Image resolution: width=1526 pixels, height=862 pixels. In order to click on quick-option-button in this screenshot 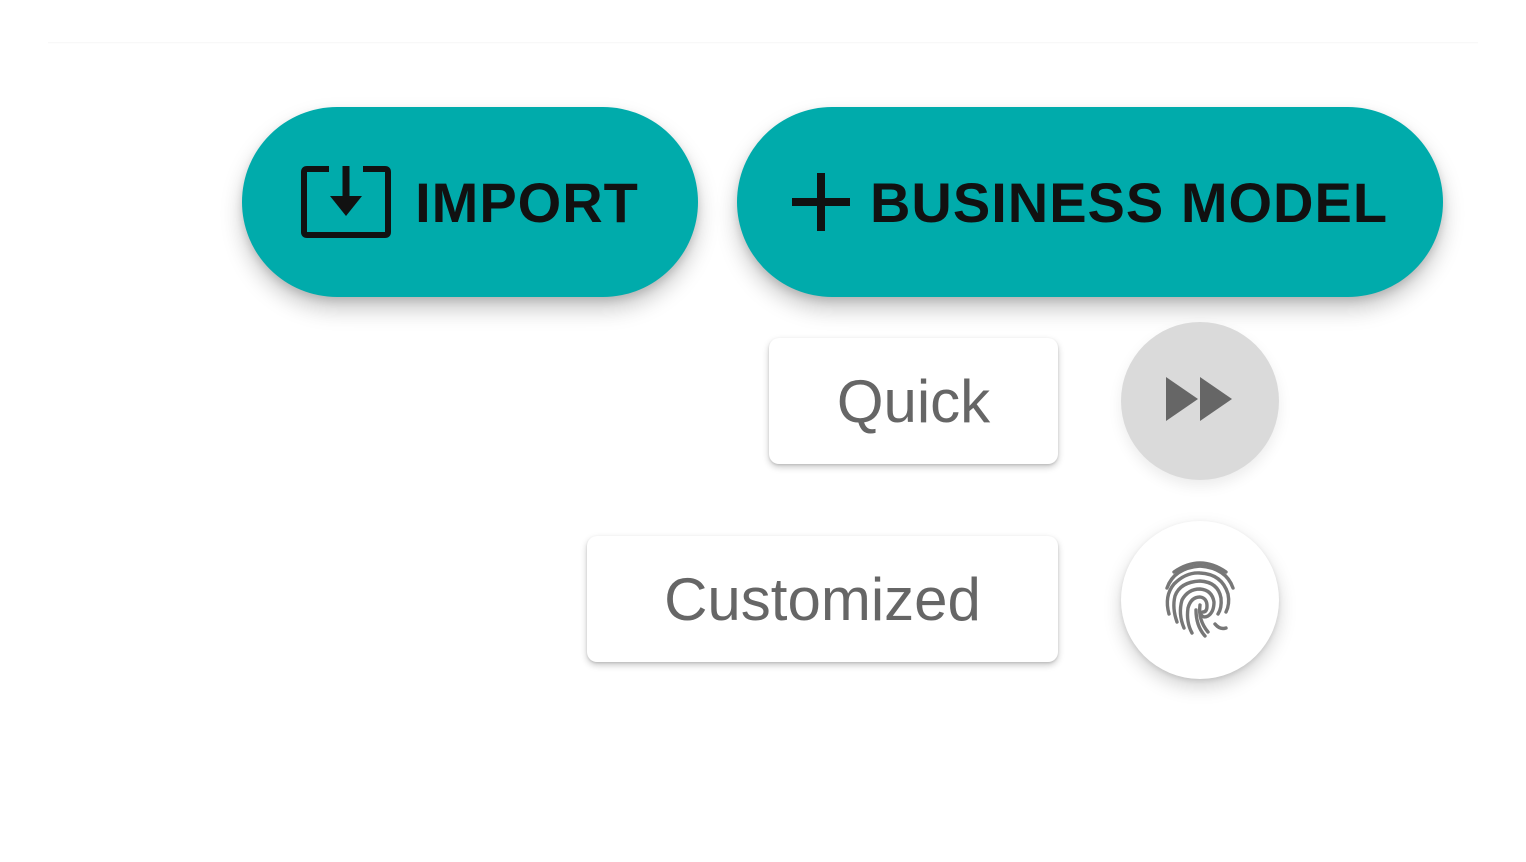, I will do `click(1200, 401)`.